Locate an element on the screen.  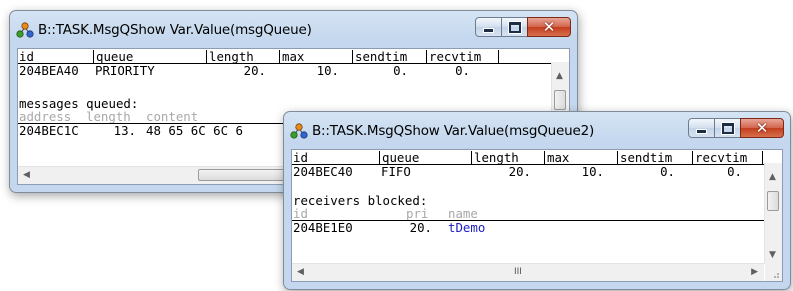
sub-header: id is located at coordinates (300, 213).